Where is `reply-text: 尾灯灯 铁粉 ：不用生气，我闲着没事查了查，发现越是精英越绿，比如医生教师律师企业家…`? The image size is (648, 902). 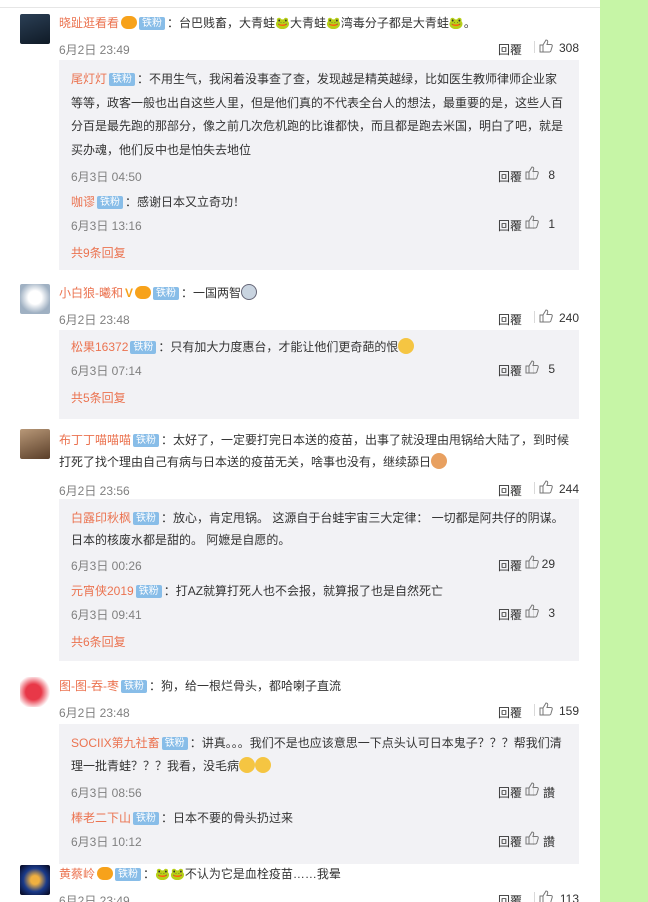
reply-text: 尾灯灯 铁粉 ：不用生气，我闲着没事查了查，发现越是精英越绿，比如医生教师律师企业家… is located at coordinates (319, 111).